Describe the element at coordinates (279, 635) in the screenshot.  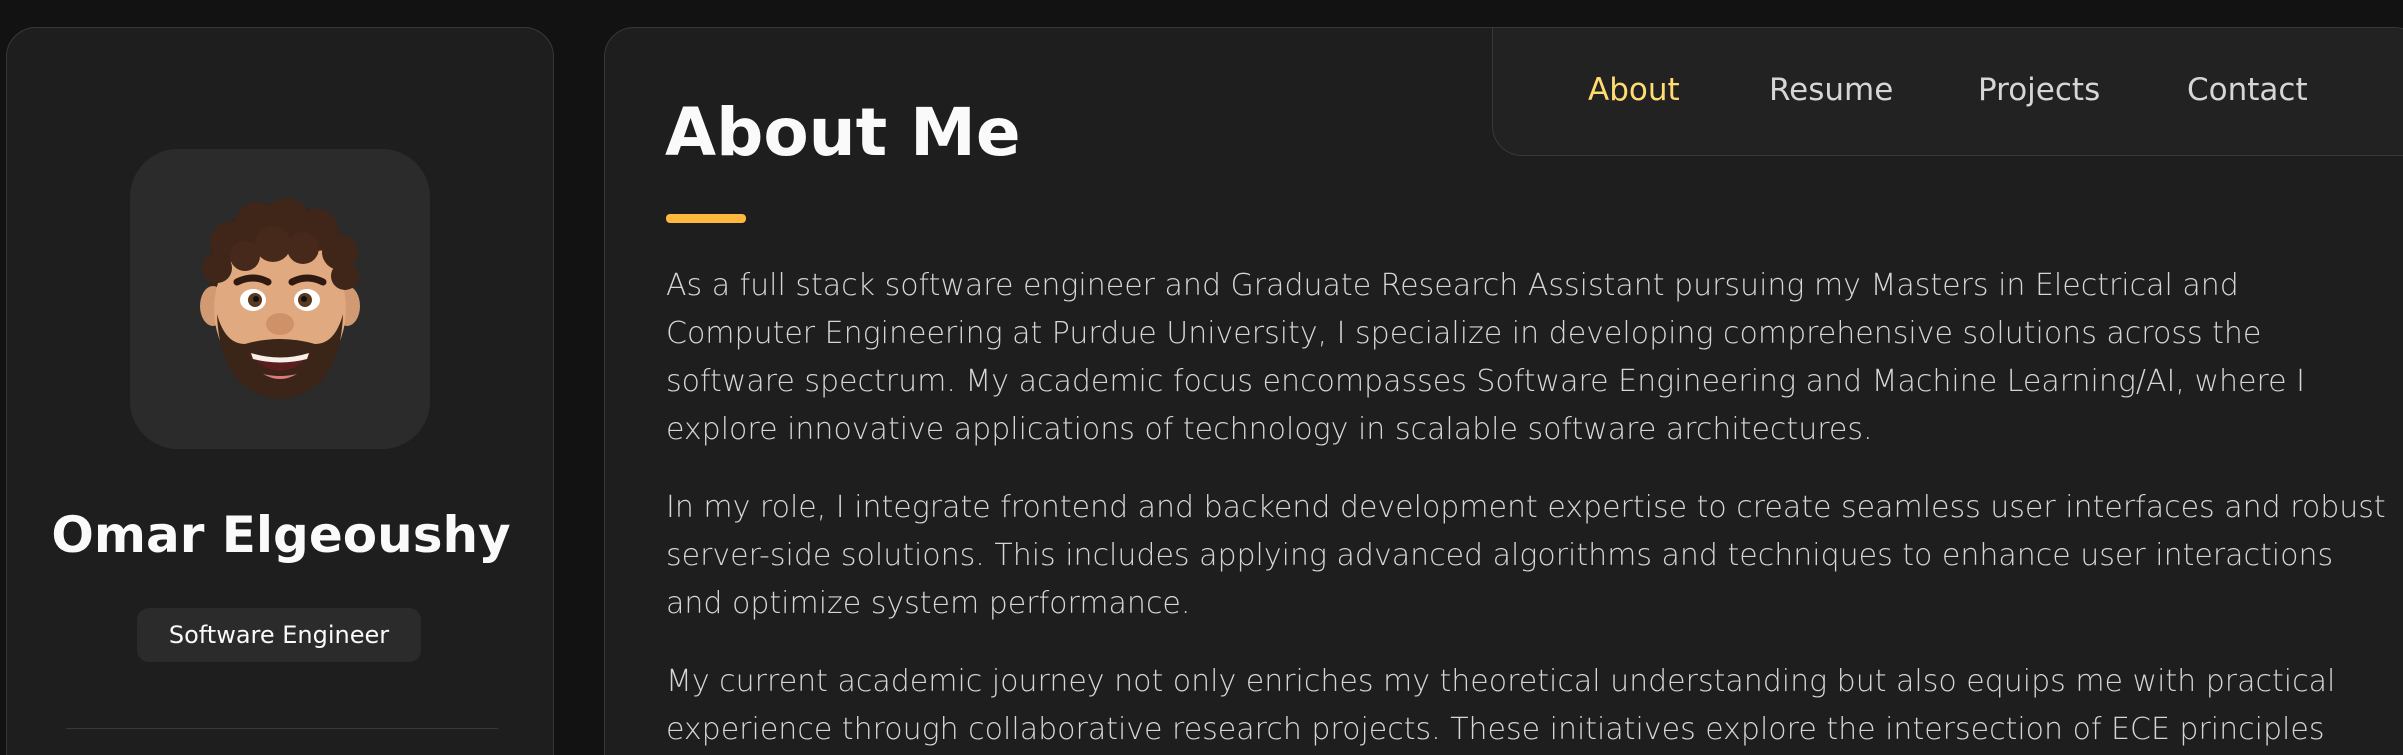
I see `job-title-badge: Software Engineer` at that location.